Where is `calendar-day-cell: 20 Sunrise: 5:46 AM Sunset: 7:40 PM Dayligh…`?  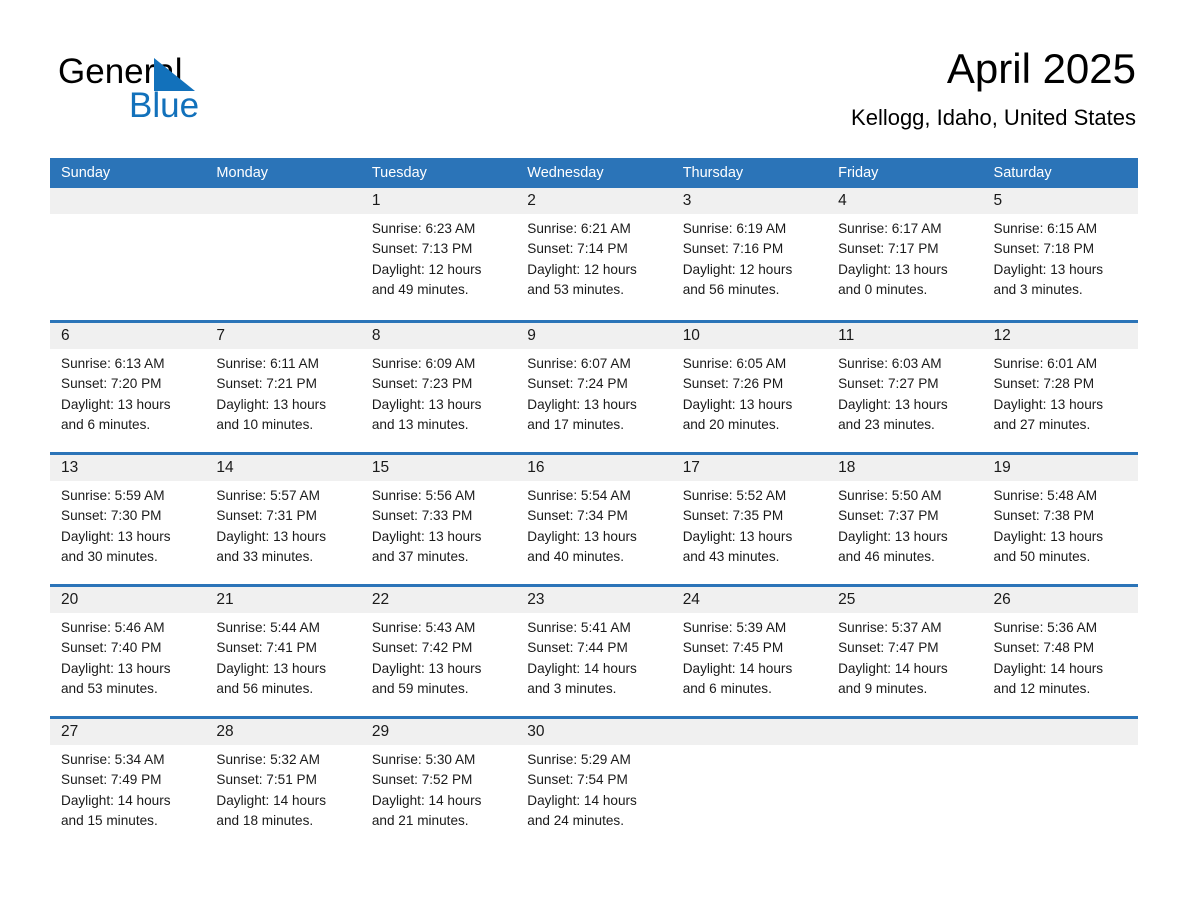
calendar-day-cell: 20 Sunrise: 5:46 AM Sunset: 7:40 PM Dayligh… is located at coordinates (128, 651).